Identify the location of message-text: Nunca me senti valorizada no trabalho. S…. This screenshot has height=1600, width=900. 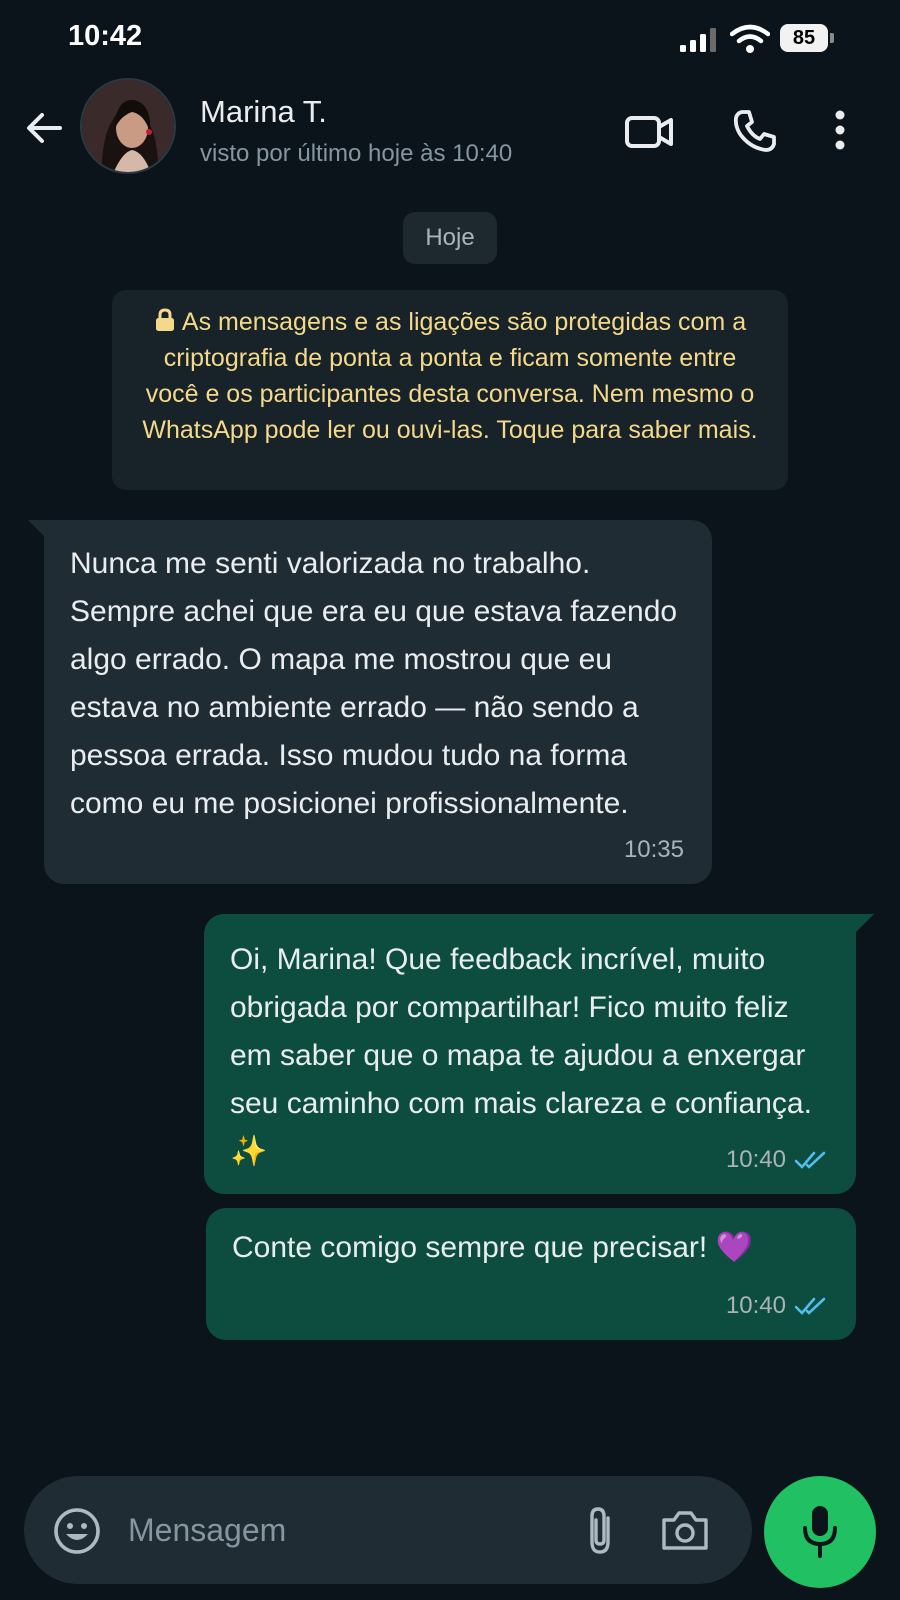
(378, 683).